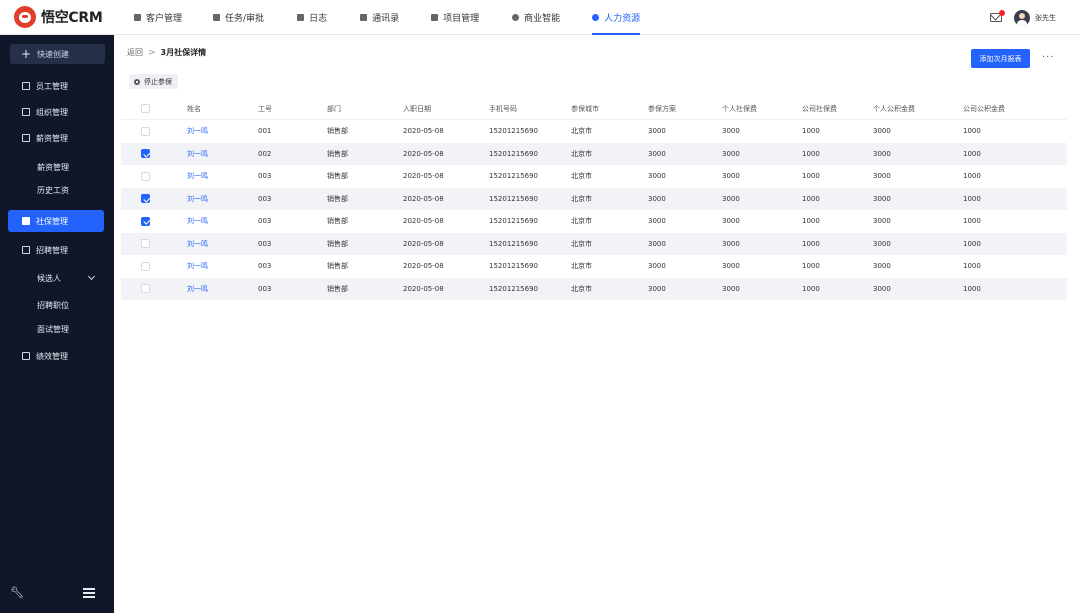 The width and height of the screenshot is (1080, 613). What do you see at coordinates (56, 329) in the screenshot?
I see `sidebar-item: 面试管理` at bounding box center [56, 329].